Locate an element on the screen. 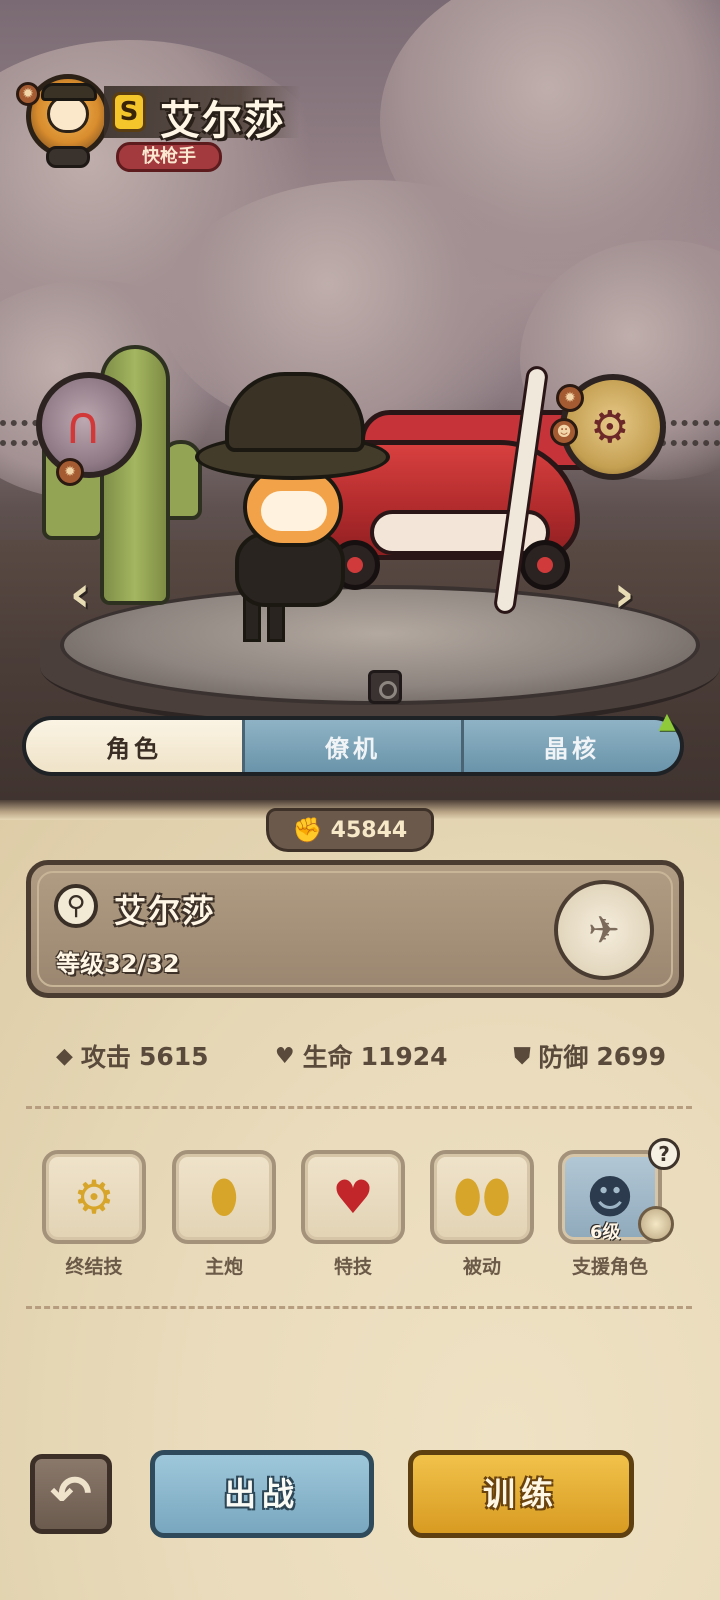 This screenshot has height=1600, width=720. chain is located at coordinates (690, 433).